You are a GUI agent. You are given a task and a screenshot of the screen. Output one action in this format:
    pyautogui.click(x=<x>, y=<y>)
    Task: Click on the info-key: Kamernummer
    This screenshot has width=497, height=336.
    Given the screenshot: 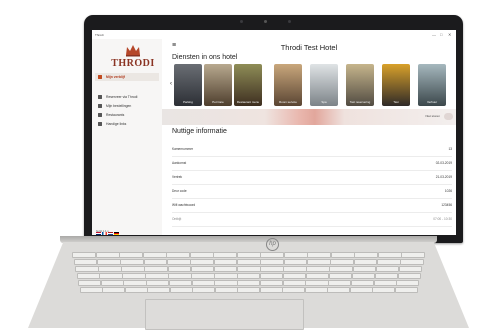 What is the action you would take?
    pyautogui.click(x=183, y=149)
    